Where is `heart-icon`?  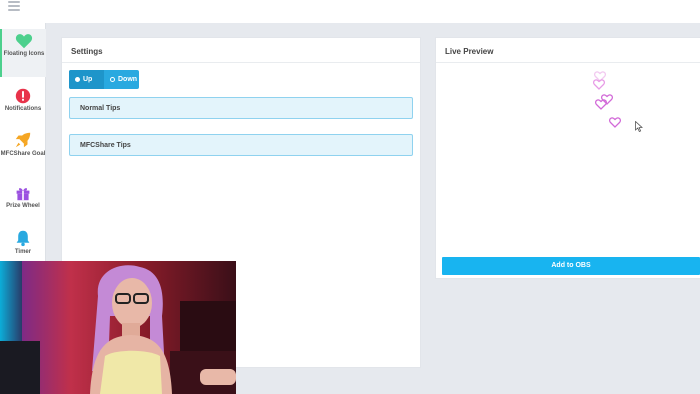
heart-icon is located at coordinates (24, 41).